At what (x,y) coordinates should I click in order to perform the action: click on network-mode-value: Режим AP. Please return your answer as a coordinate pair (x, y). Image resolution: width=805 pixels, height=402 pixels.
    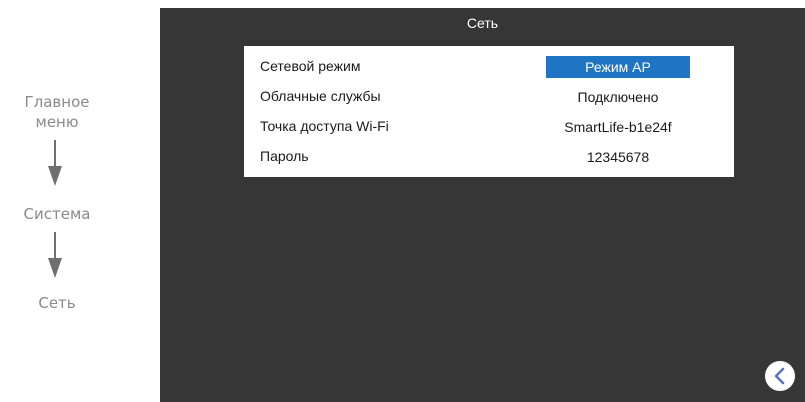
    Looking at the image, I should click on (618, 67).